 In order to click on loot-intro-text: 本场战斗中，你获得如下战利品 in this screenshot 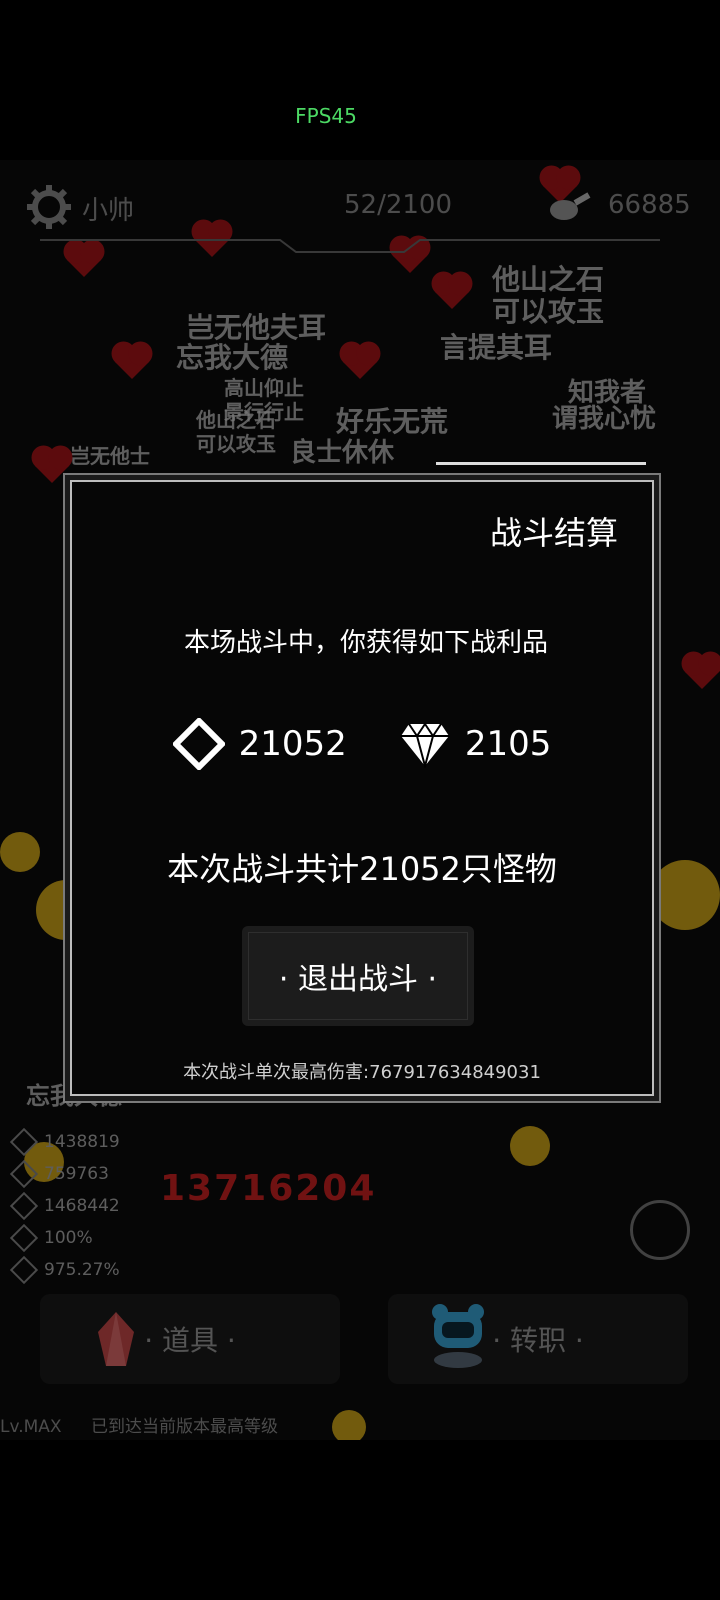, I will do `click(365, 643)`.